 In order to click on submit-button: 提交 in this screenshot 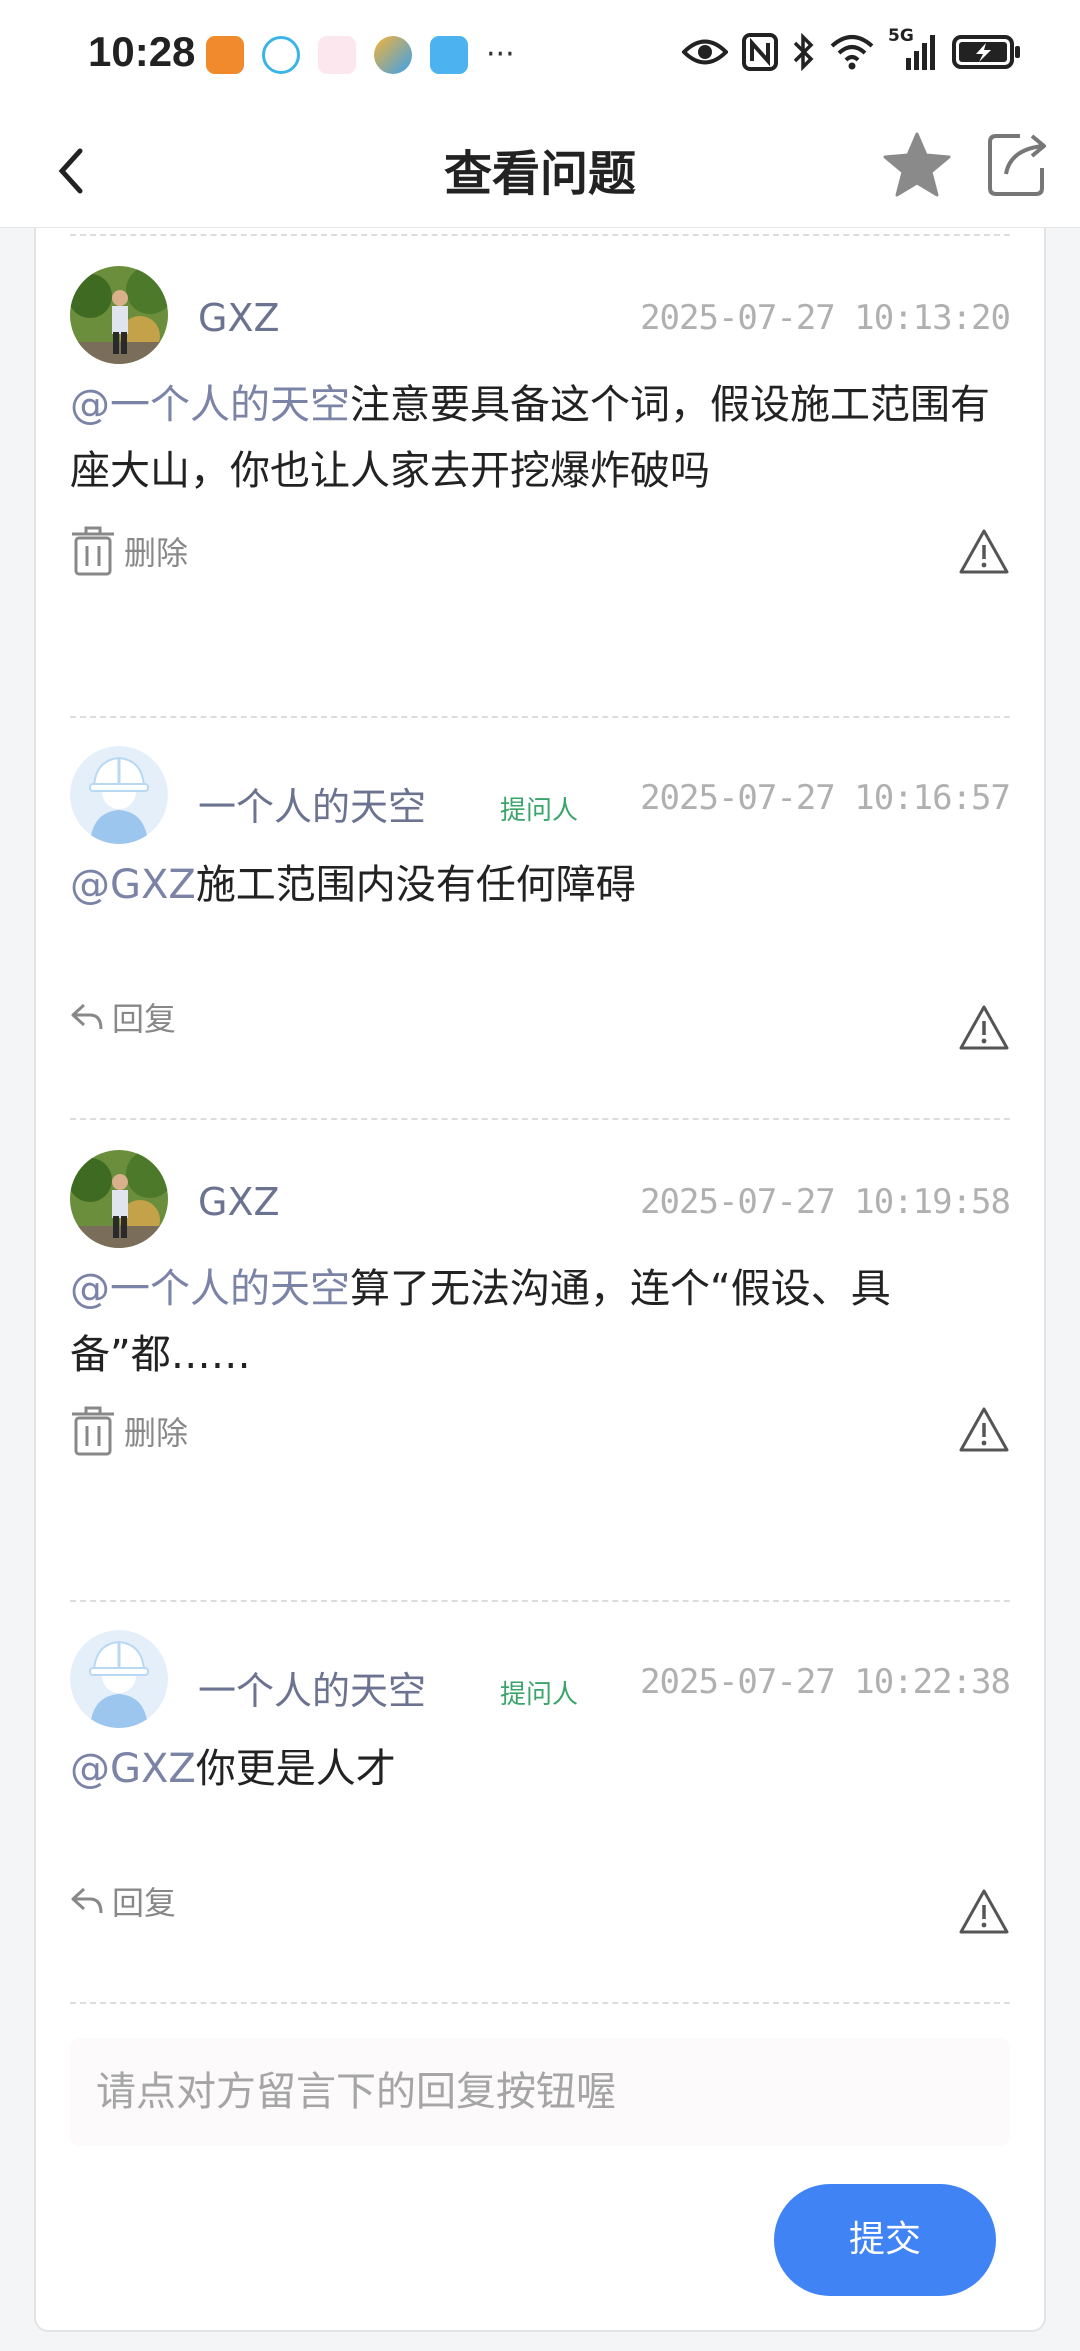, I will do `click(885, 2240)`.